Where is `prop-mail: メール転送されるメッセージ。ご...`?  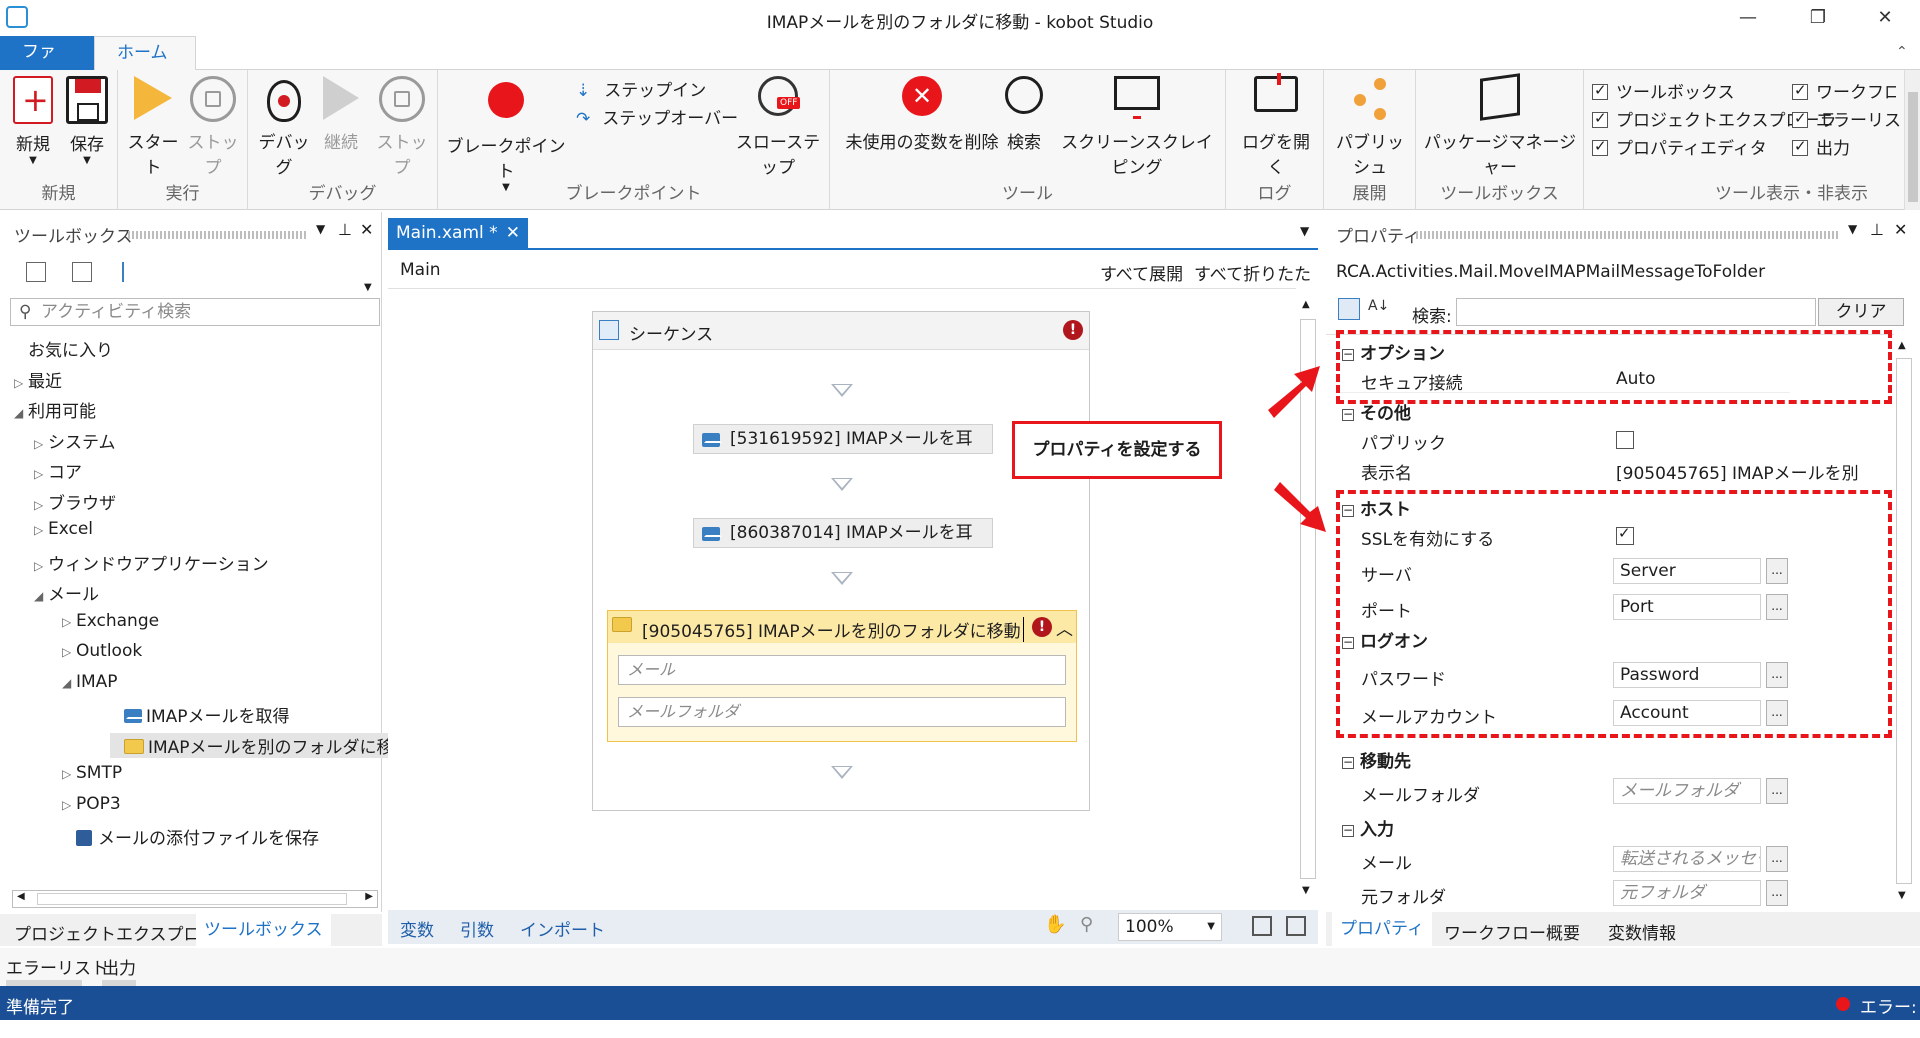 prop-mail: メール転送されるメッセージ。ご... is located at coordinates (1563, 859).